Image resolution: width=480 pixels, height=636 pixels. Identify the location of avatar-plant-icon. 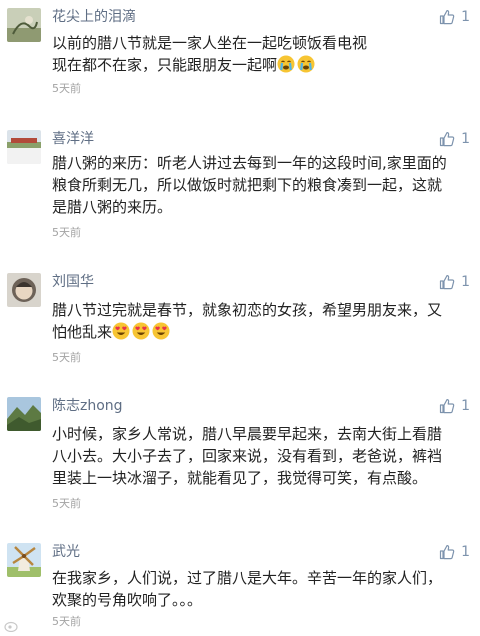
(24, 25).